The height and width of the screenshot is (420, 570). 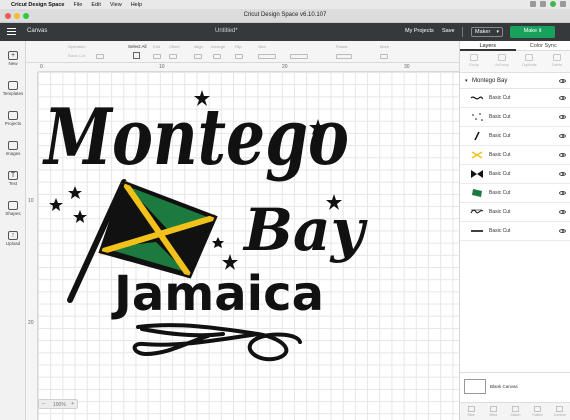 I want to click on panel-bottom-actions: Slice Weld Attach Flatten Contour, so click(x=515, y=411).